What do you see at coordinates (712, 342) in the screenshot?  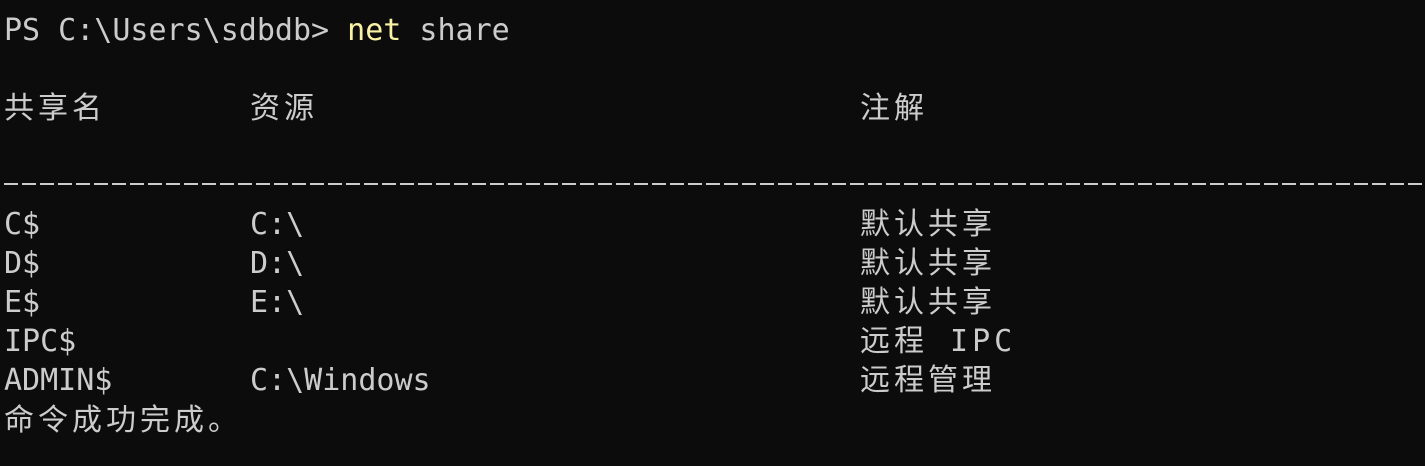 I see `table-row: IPC$ 远程 IPC` at bounding box center [712, 342].